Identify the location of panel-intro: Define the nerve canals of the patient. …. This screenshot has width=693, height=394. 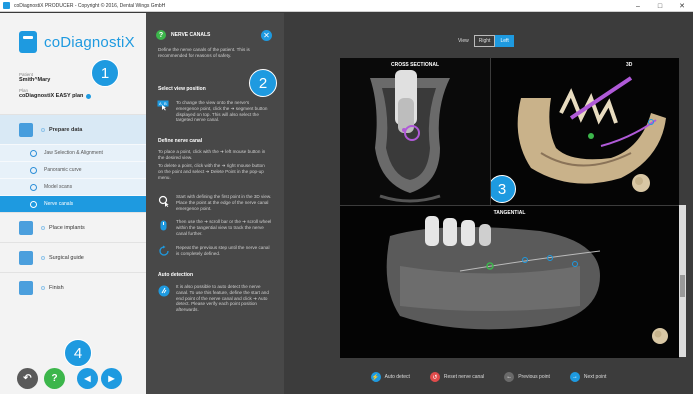
(204, 52).